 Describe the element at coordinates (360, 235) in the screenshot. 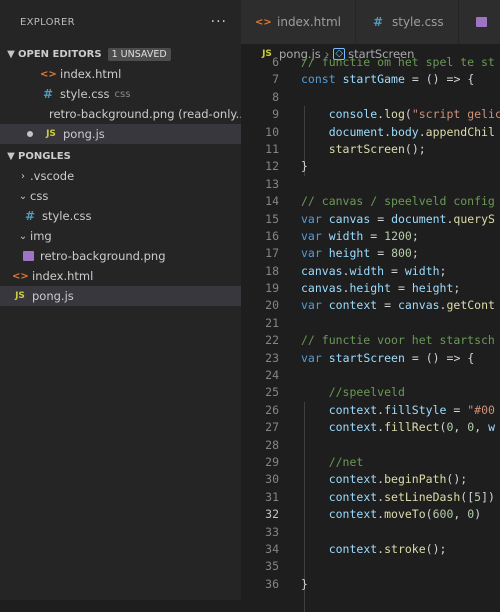

I see `code-text: var width = 1200;` at that location.